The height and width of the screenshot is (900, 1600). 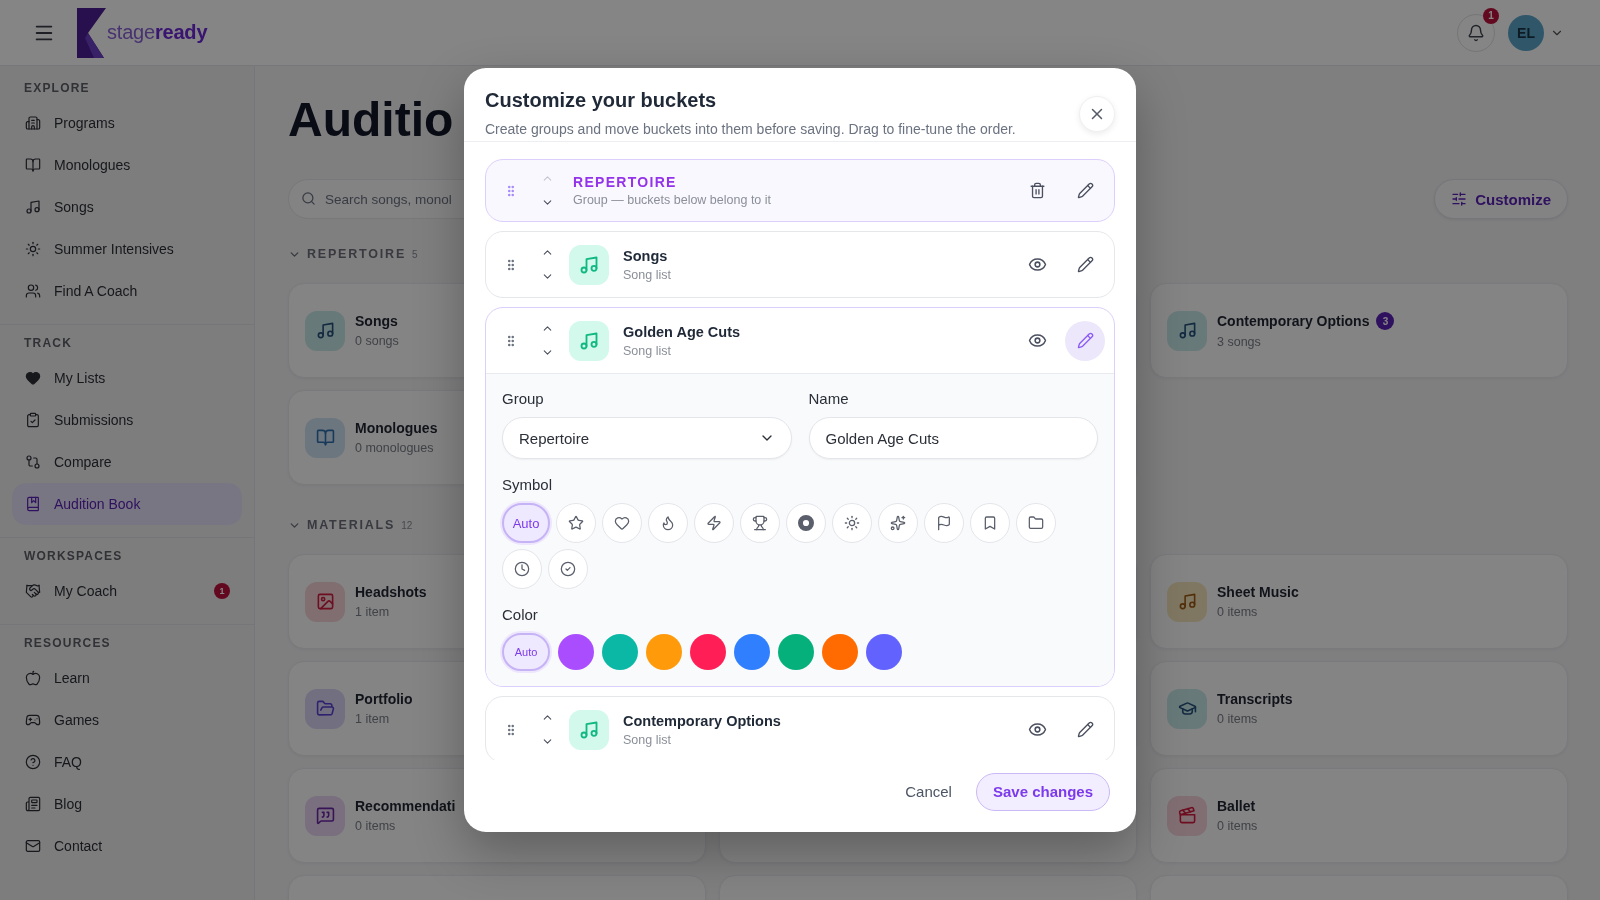 I want to click on sidebar-item: Learn, so click(x=127, y=678).